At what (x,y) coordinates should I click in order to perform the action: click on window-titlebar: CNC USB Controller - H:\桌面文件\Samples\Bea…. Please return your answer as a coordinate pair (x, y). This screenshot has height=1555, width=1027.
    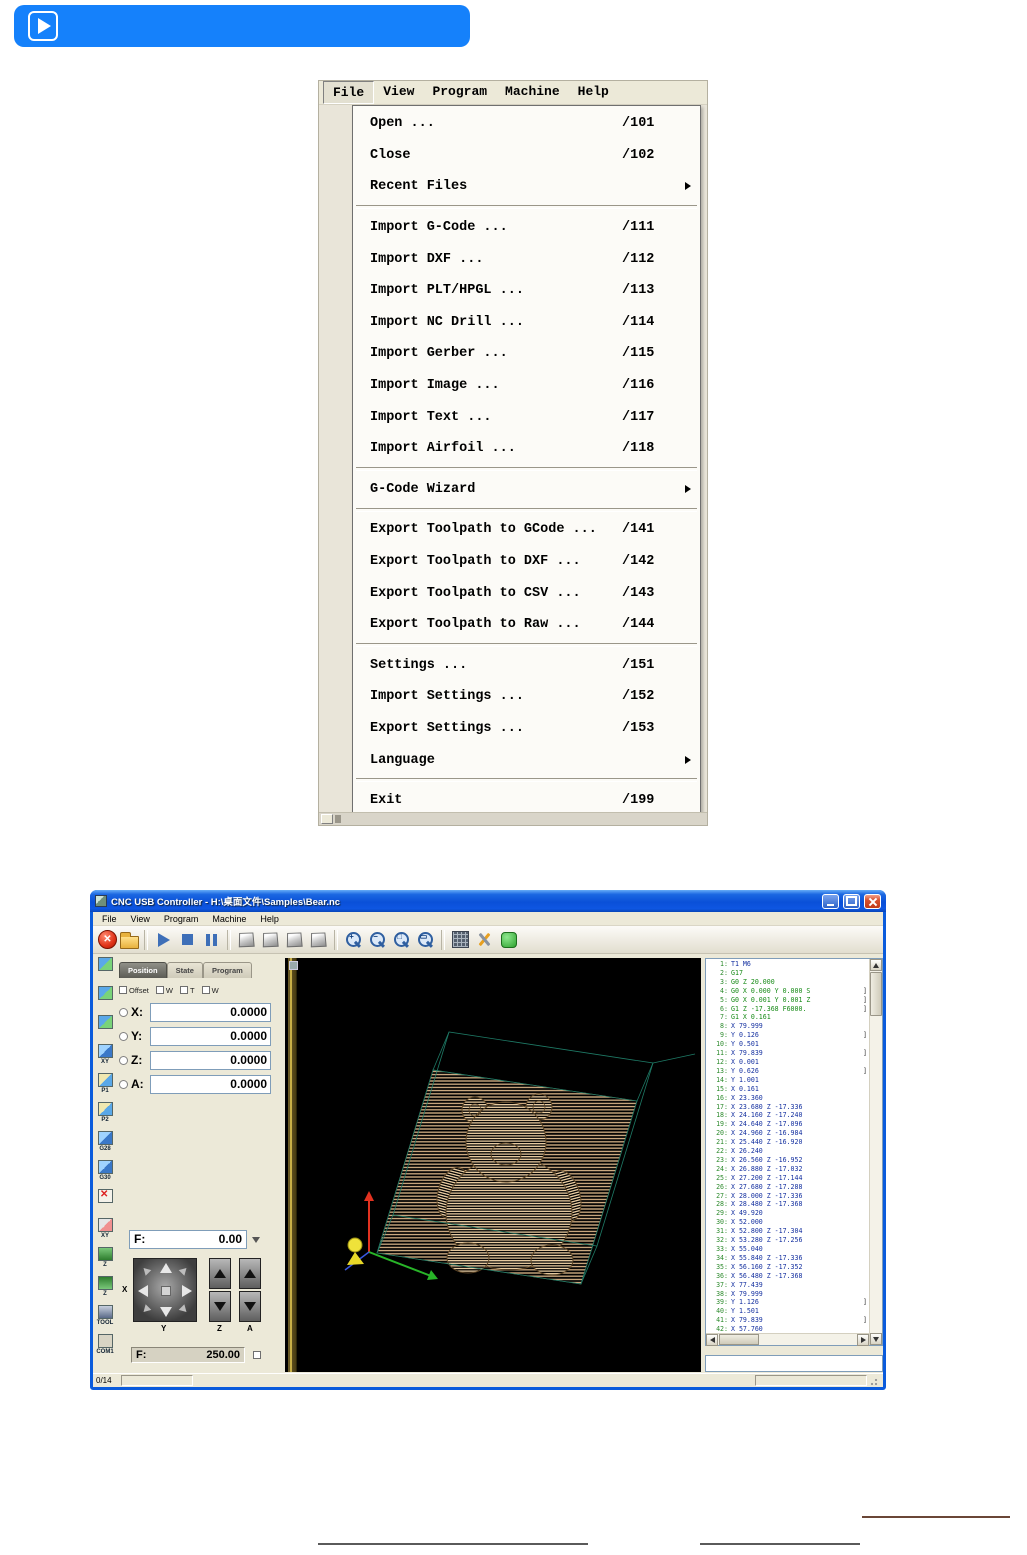
    Looking at the image, I should click on (488, 901).